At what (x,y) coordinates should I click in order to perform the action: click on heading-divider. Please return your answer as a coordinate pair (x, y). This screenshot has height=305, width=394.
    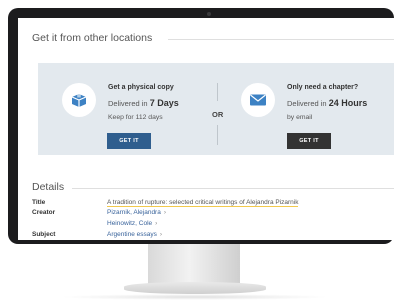
    Looking at the image, I should click on (281, 39).